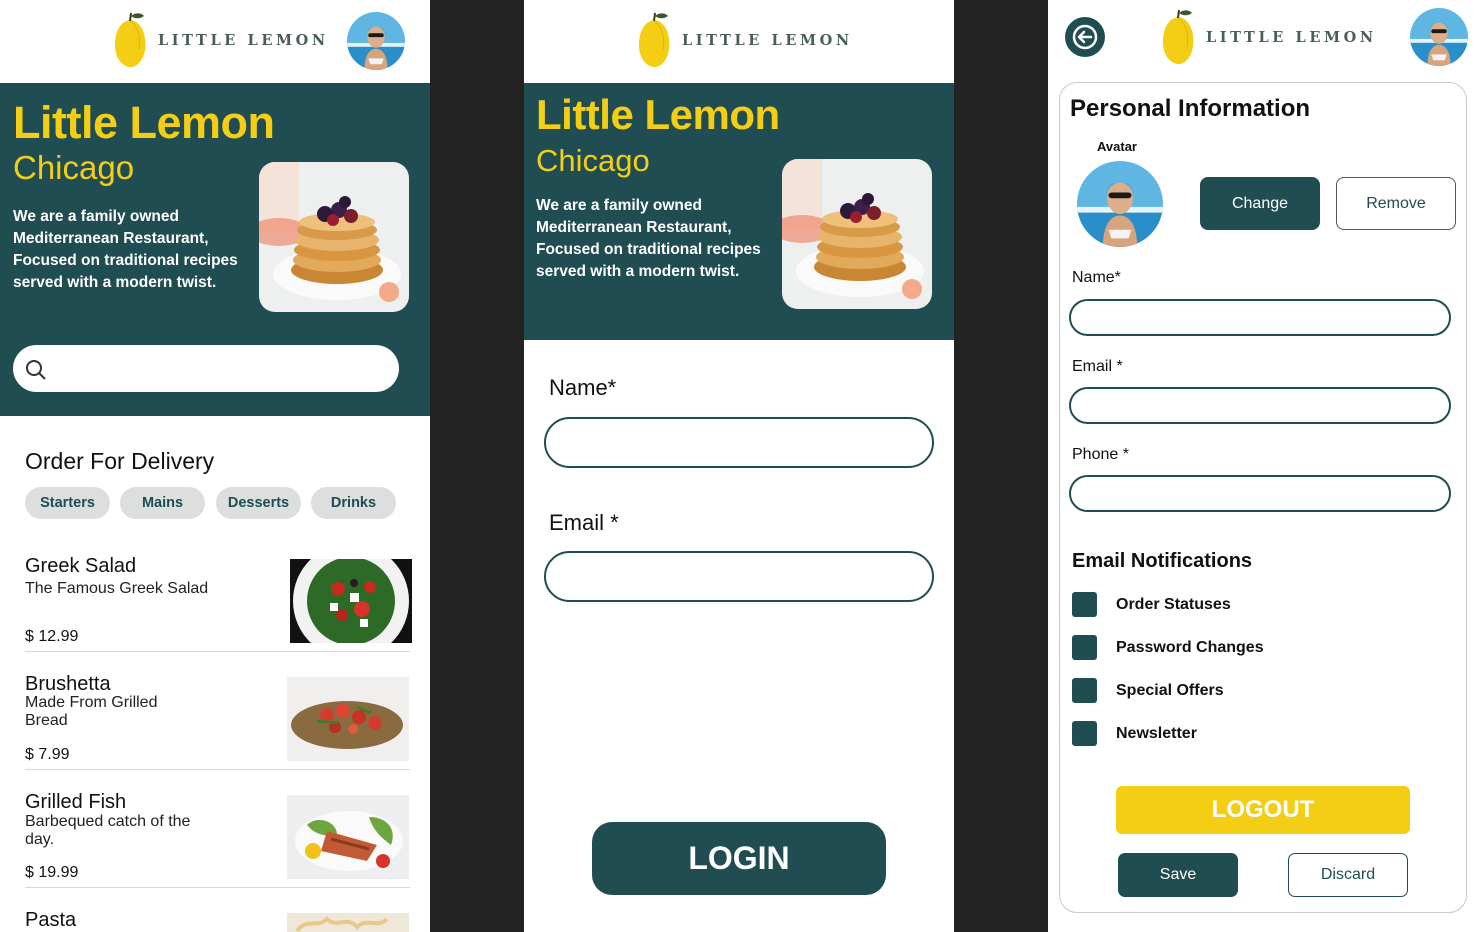 Image resolution: width=1478 pixels, height=932 pixels. What do you see at coordinates (1190, 108) in the screenshot?
I see `page-title: Personal Information` at bounding box center [1190, 108].